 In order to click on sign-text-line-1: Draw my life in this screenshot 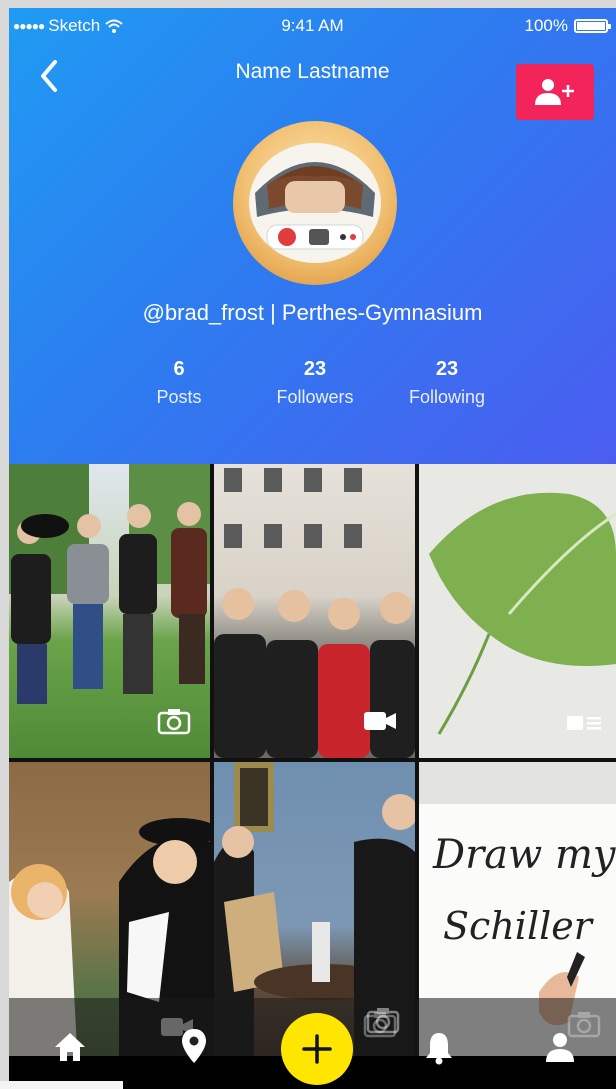, I will do `click(524, 855)`.